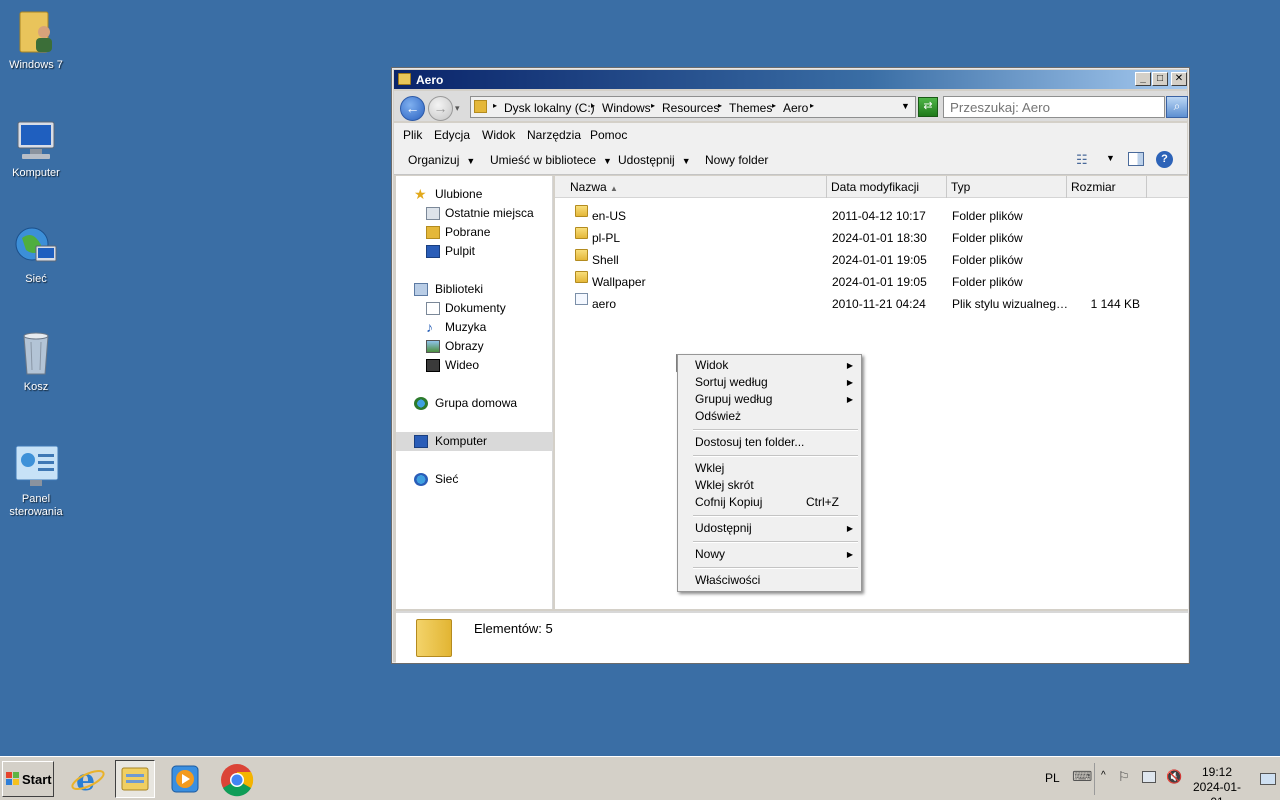 This screenshot has width=1280, height=800. What do you see at coordinates (871, 238) in the screenshot?
I see `table-row: pl-PL 2024-01-01 18:30 Folder plików` at bounding box center [871, 238].